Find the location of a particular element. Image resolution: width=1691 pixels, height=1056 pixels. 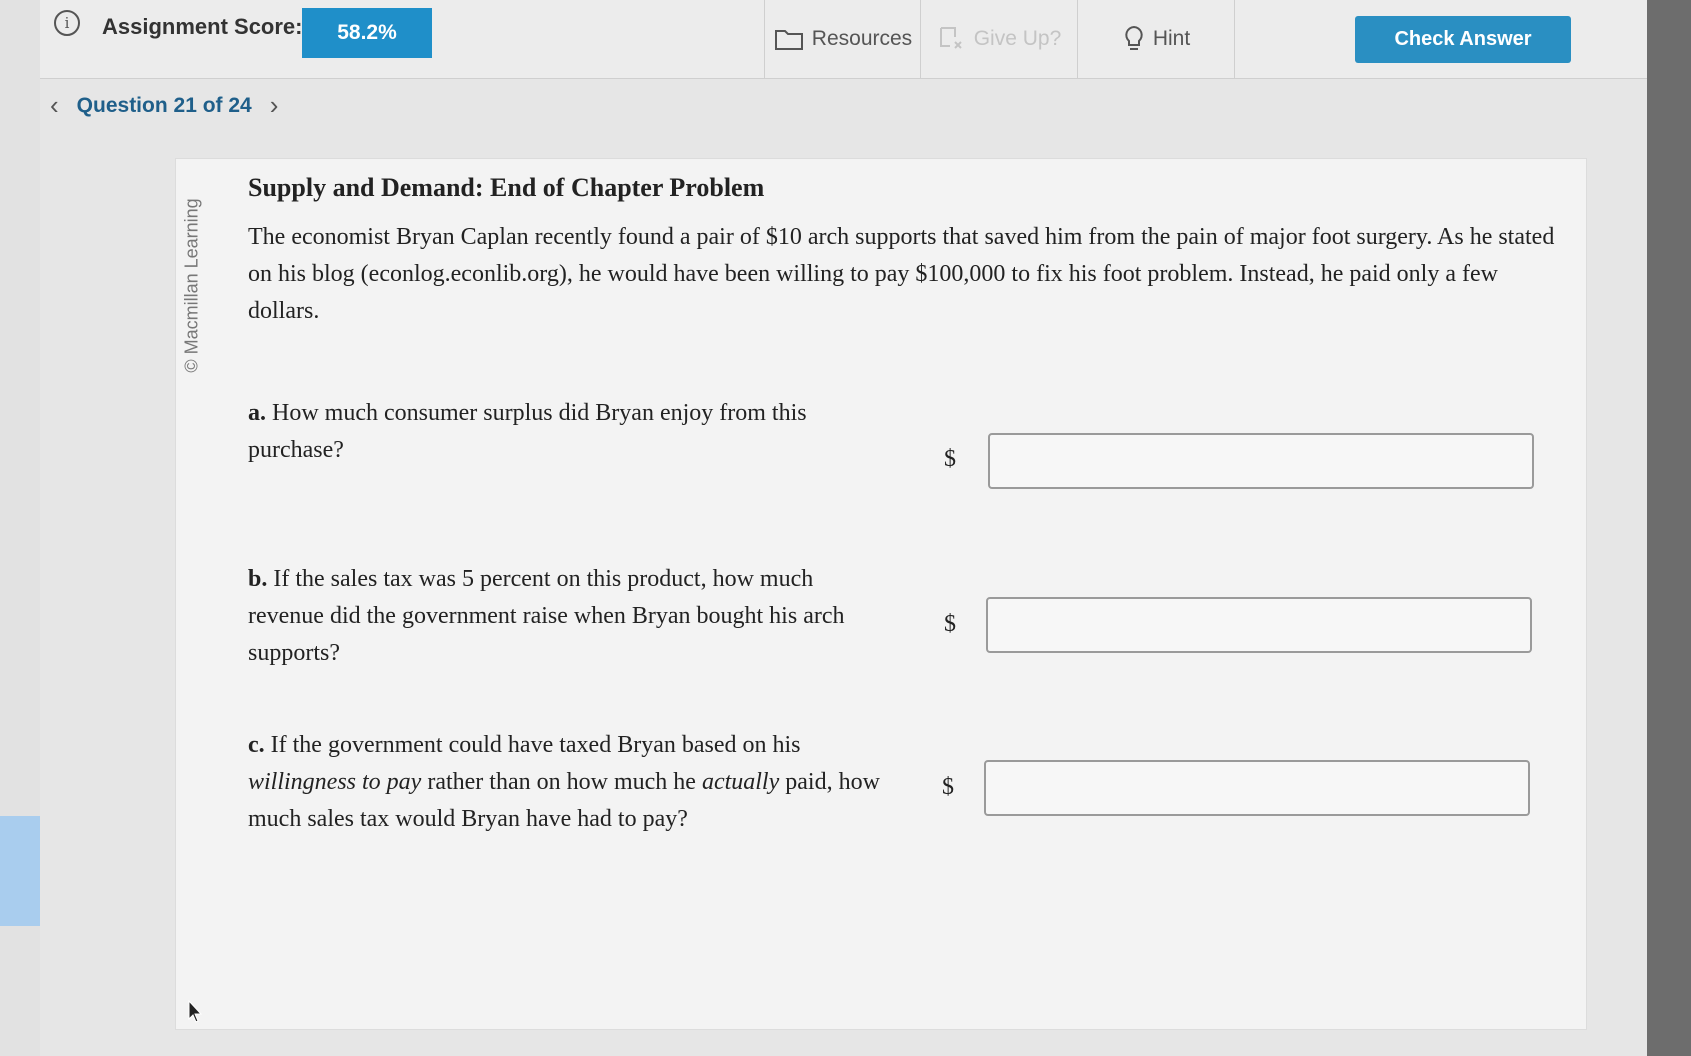

next-question-icon: › is located at coordinates (274, 105).